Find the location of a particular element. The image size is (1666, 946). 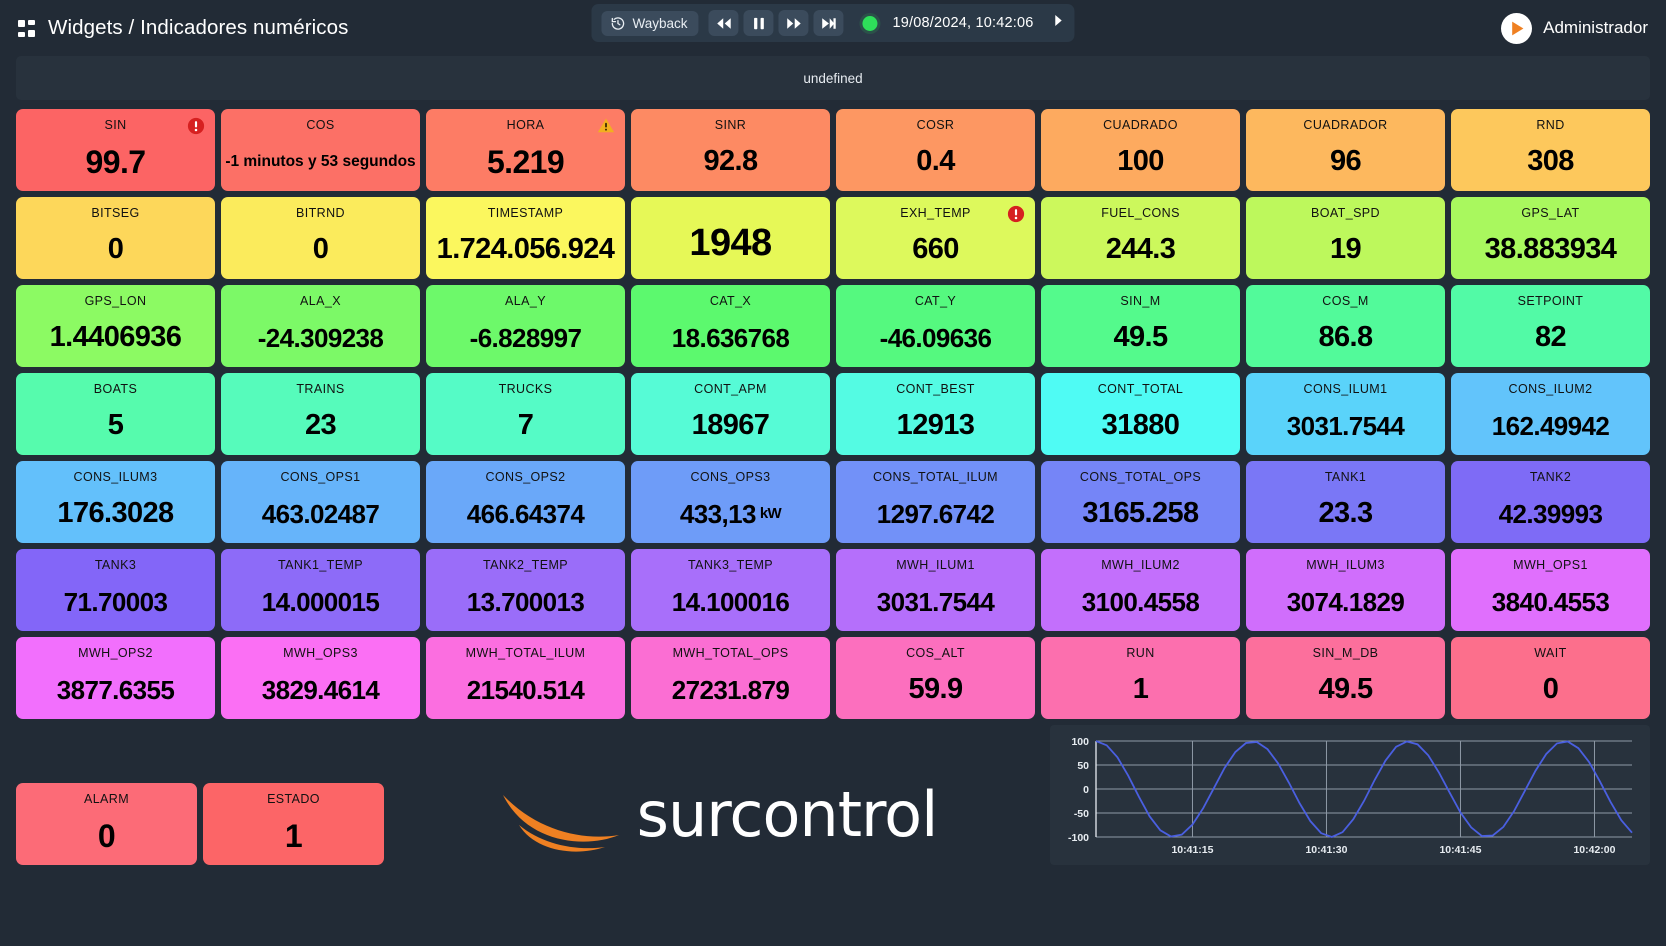

forward-button is located at coordinates (793, 23).